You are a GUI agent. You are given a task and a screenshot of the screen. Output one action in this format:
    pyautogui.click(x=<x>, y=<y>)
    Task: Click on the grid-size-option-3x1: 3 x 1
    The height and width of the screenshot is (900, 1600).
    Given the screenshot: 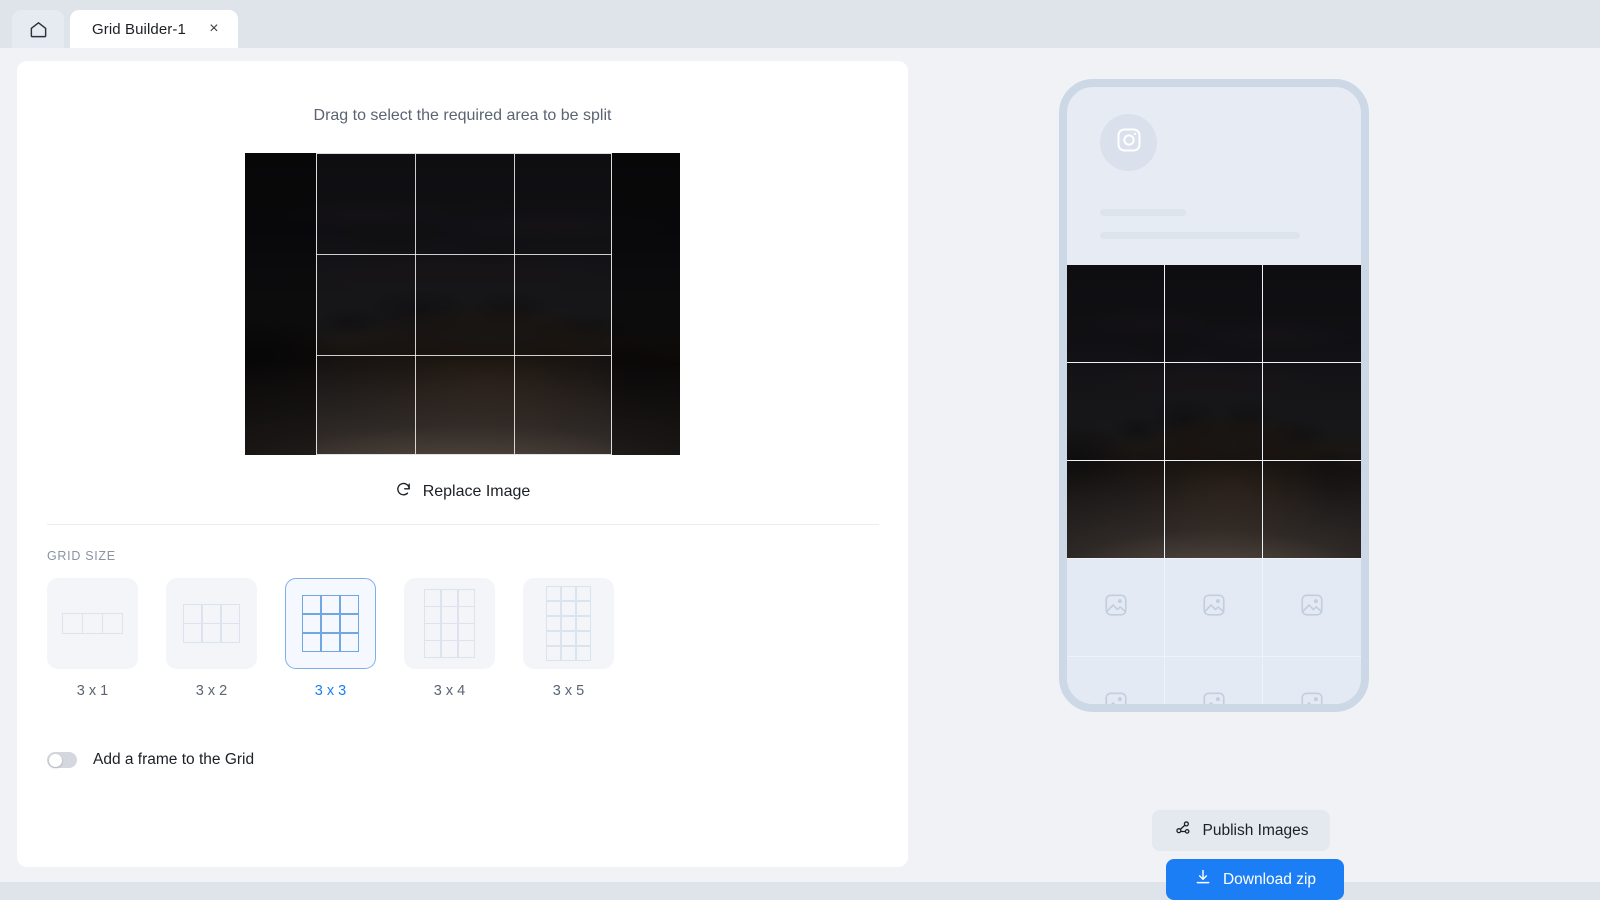 What is the action you would take?
    pyautogui.click(x=92, y=638)
    